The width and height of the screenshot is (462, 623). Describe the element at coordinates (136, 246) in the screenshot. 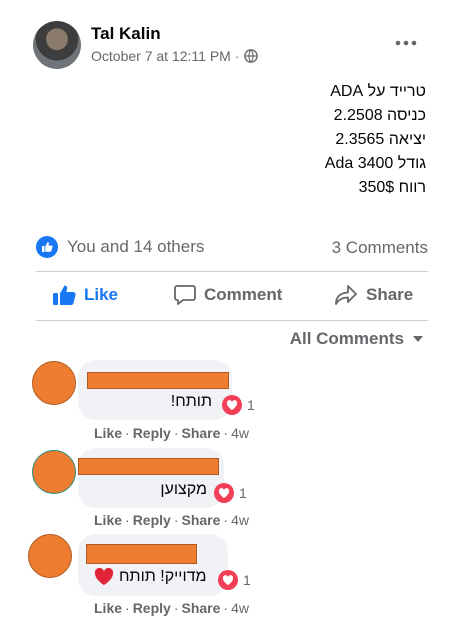

I see `reactions-text: You and 14 others` at that location.